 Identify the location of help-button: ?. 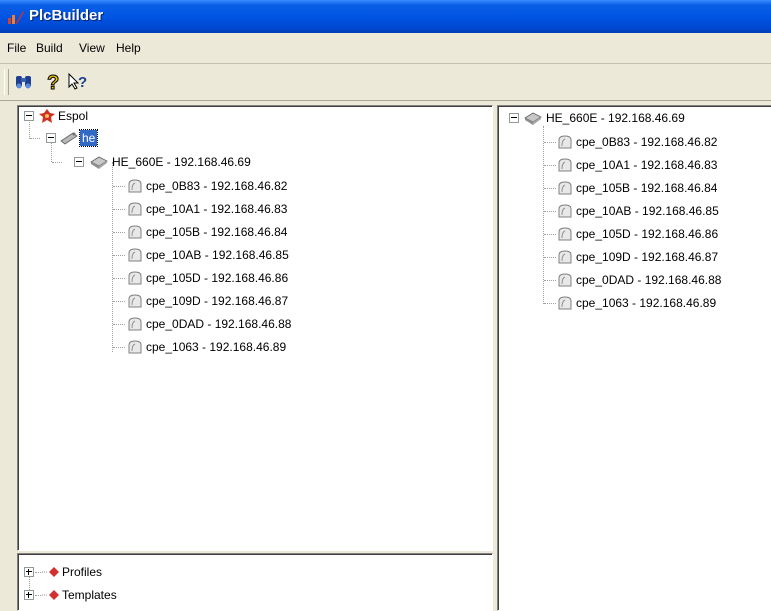
(52, 82).